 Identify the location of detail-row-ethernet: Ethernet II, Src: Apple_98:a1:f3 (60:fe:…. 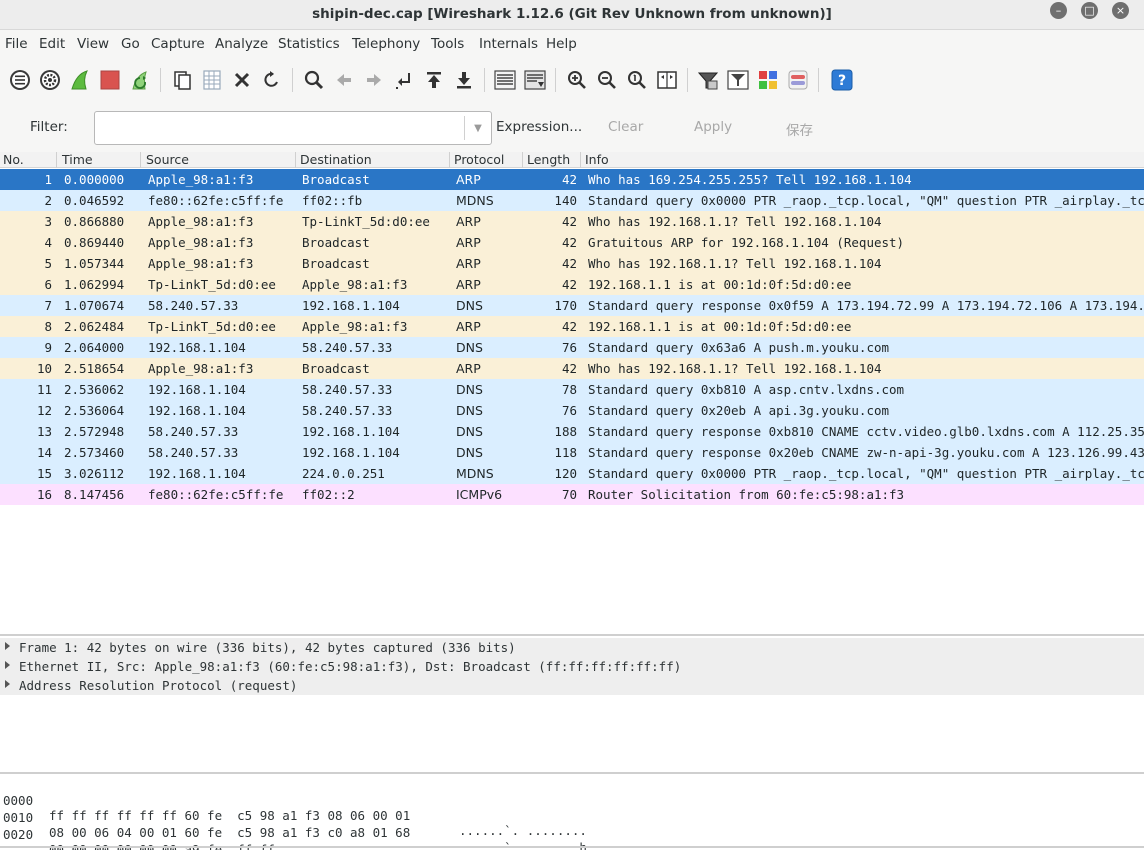
(572, 666).